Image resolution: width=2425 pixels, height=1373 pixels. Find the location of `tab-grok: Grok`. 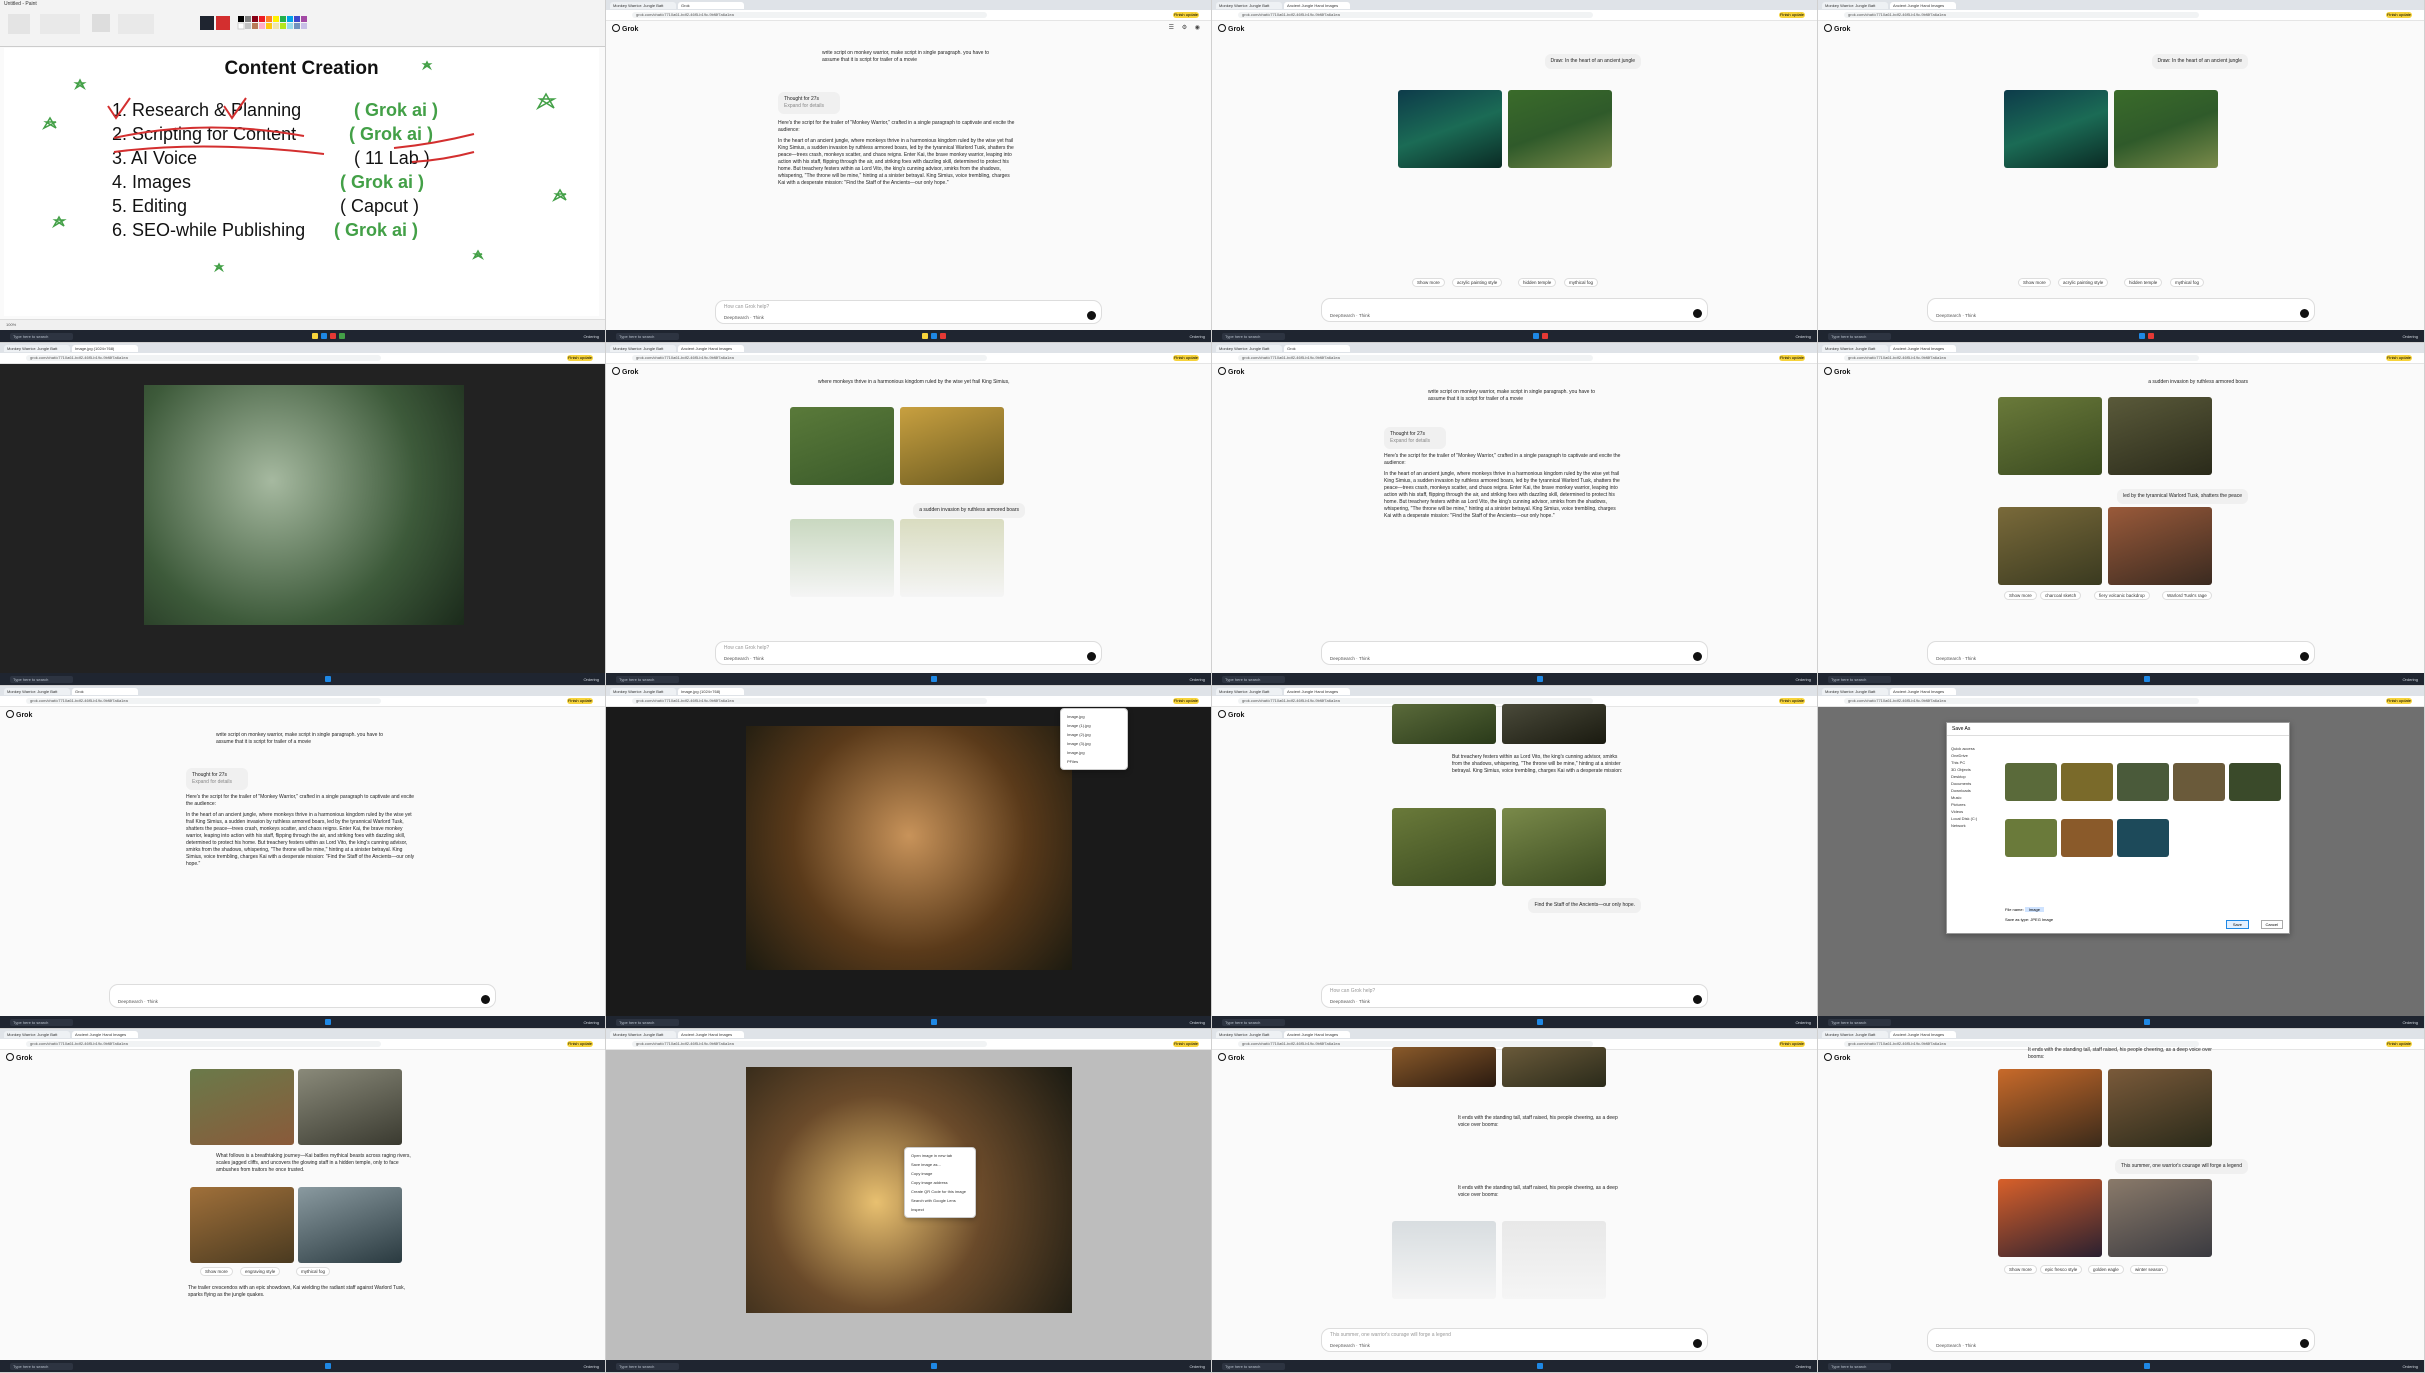

tab-grok: Grok is located at coordinates (105, 691).